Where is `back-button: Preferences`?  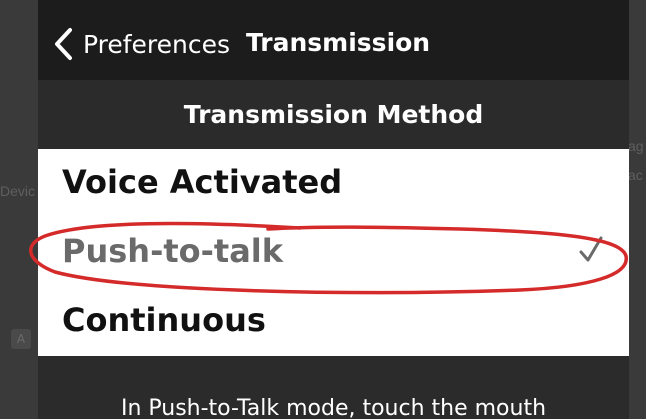
back-button: Preferences is located at coordinates (141, 44).